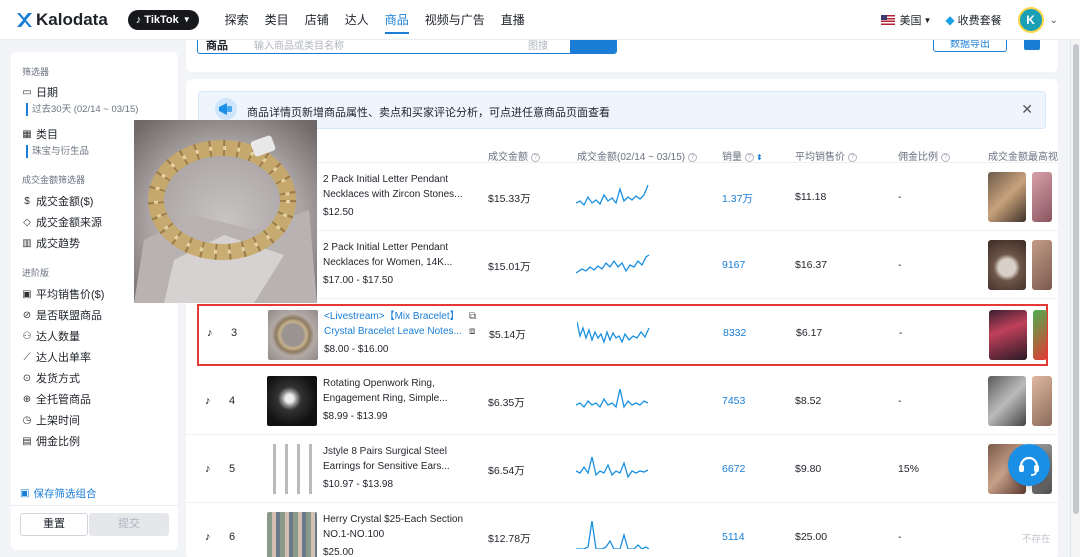 Image resolution: width=1080 pixels, height=557 pixels. What do you see at coordinates (927, 20) in the screenshot?
I see `chevron-down-icon: ▼` at bounding box center [927, 20].